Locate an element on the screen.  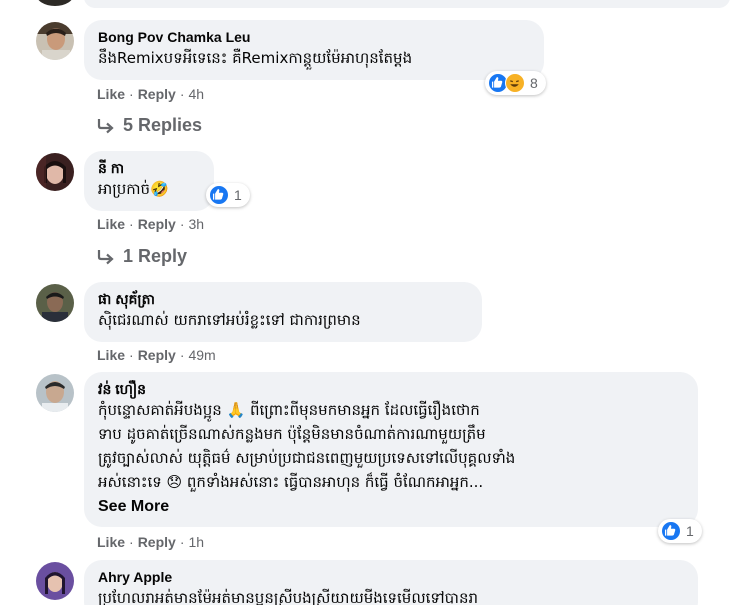
comment-timestamp: 4h is located at coordinates (196, 94).